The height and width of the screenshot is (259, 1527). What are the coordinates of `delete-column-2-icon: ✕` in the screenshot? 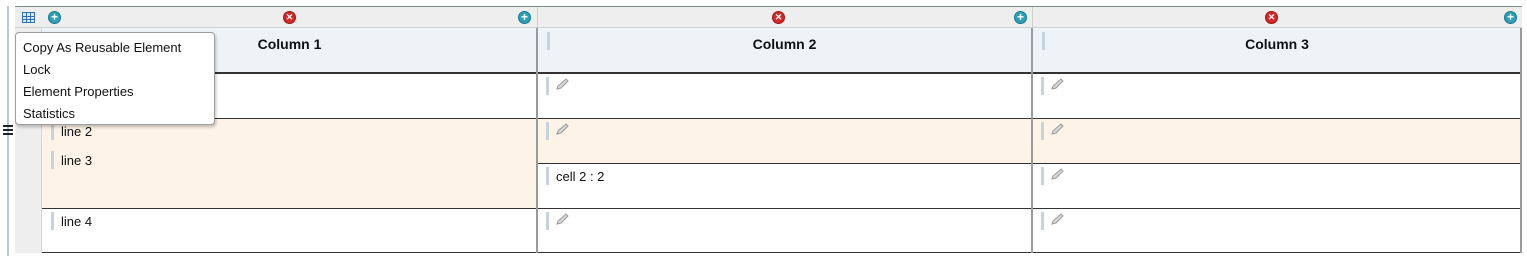 It's located at (778, 17).